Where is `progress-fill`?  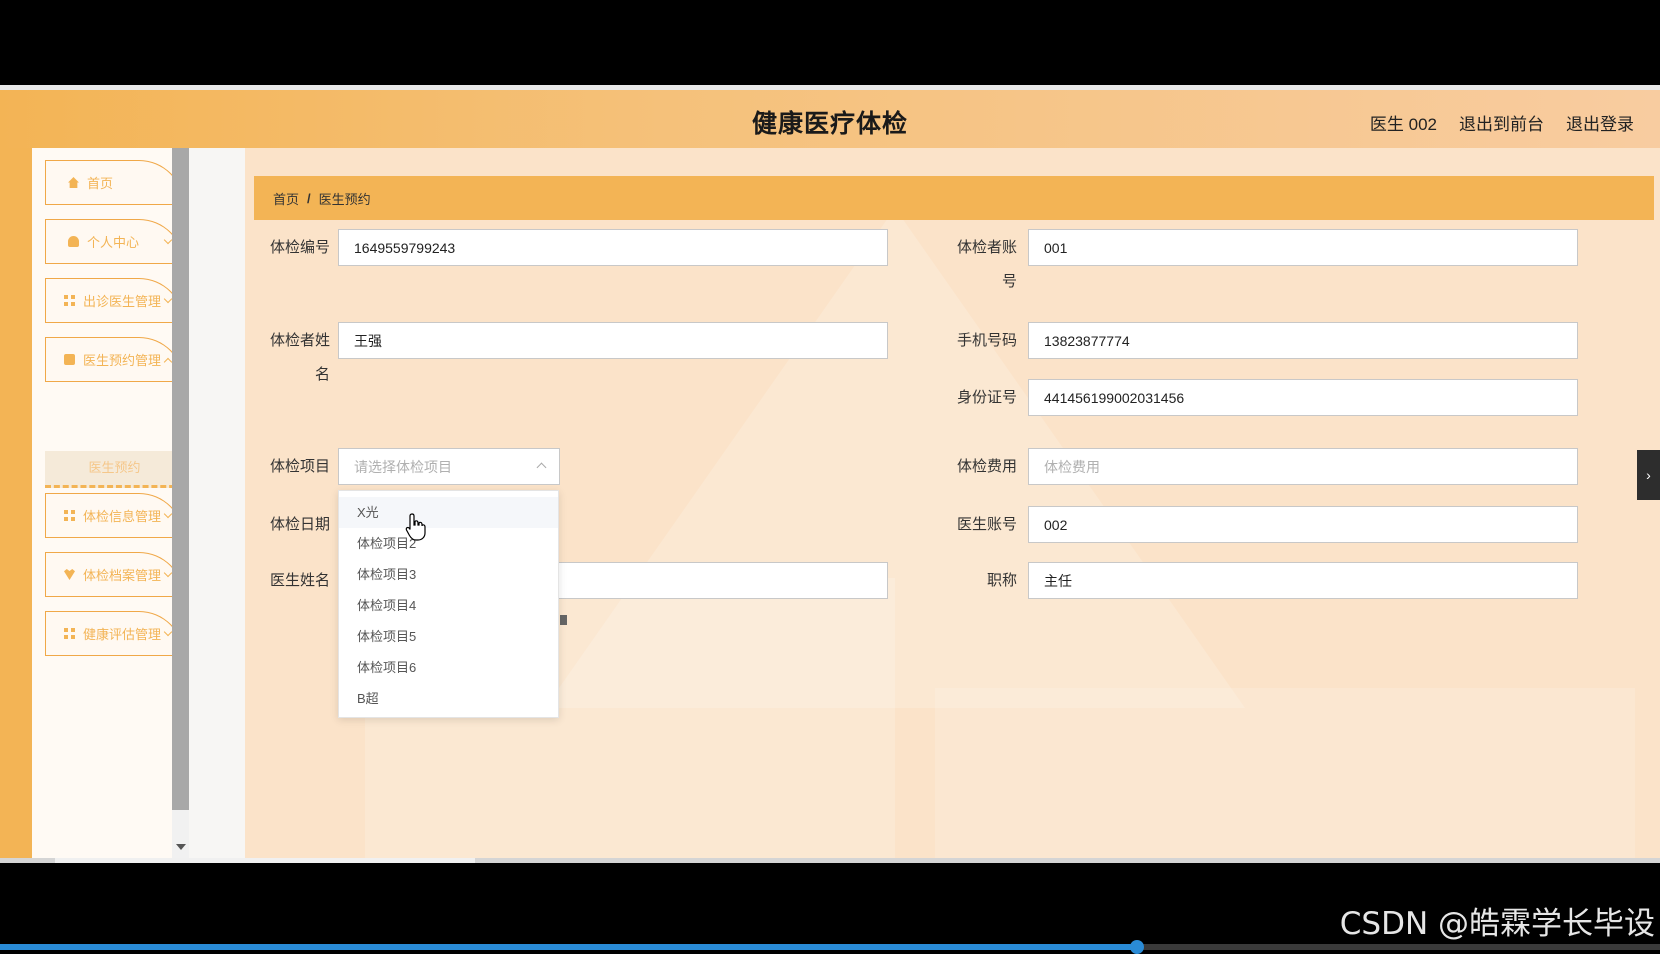 progress-fill is located at coordinates (568, 947).